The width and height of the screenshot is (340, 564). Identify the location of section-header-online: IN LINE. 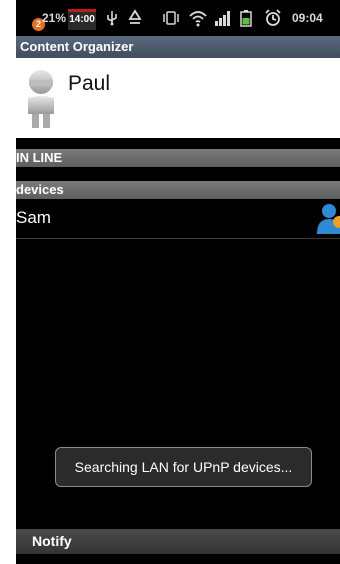
(178, 158).